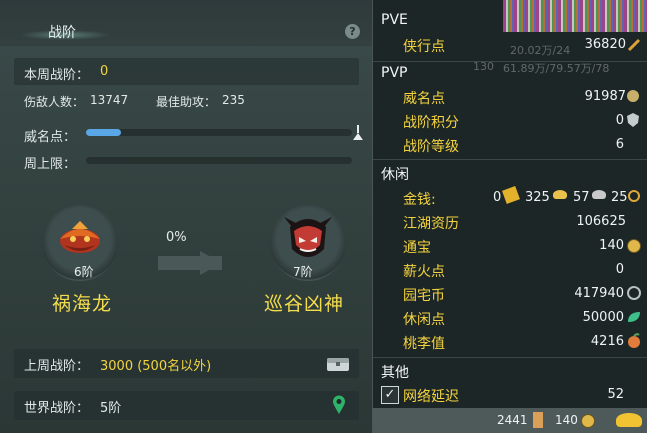 The width and height of the screenshot is (647, 433). What do you see at coordinates (50, 137) in the screenshot?
I see `fame-label: 威名点：` at bounding box center [50, 137].